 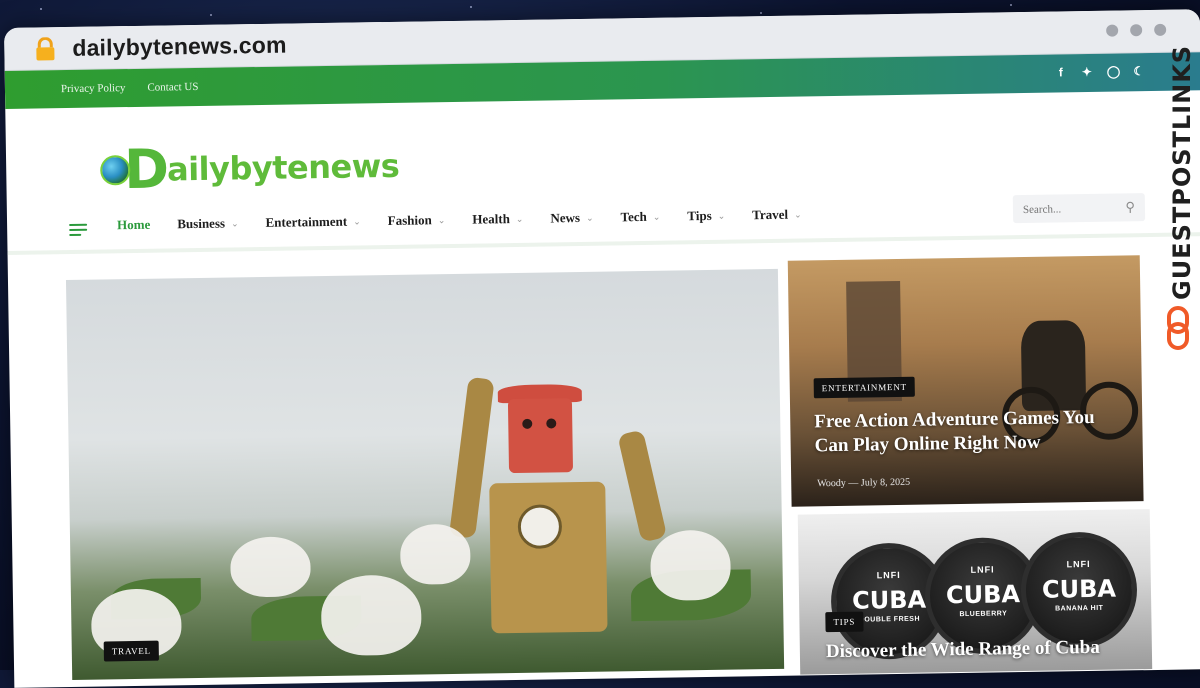 What do you see at coordinates (1178, 328) in the screenshot?
I see `chain-link-icon` at bounding box center [1178, 328].